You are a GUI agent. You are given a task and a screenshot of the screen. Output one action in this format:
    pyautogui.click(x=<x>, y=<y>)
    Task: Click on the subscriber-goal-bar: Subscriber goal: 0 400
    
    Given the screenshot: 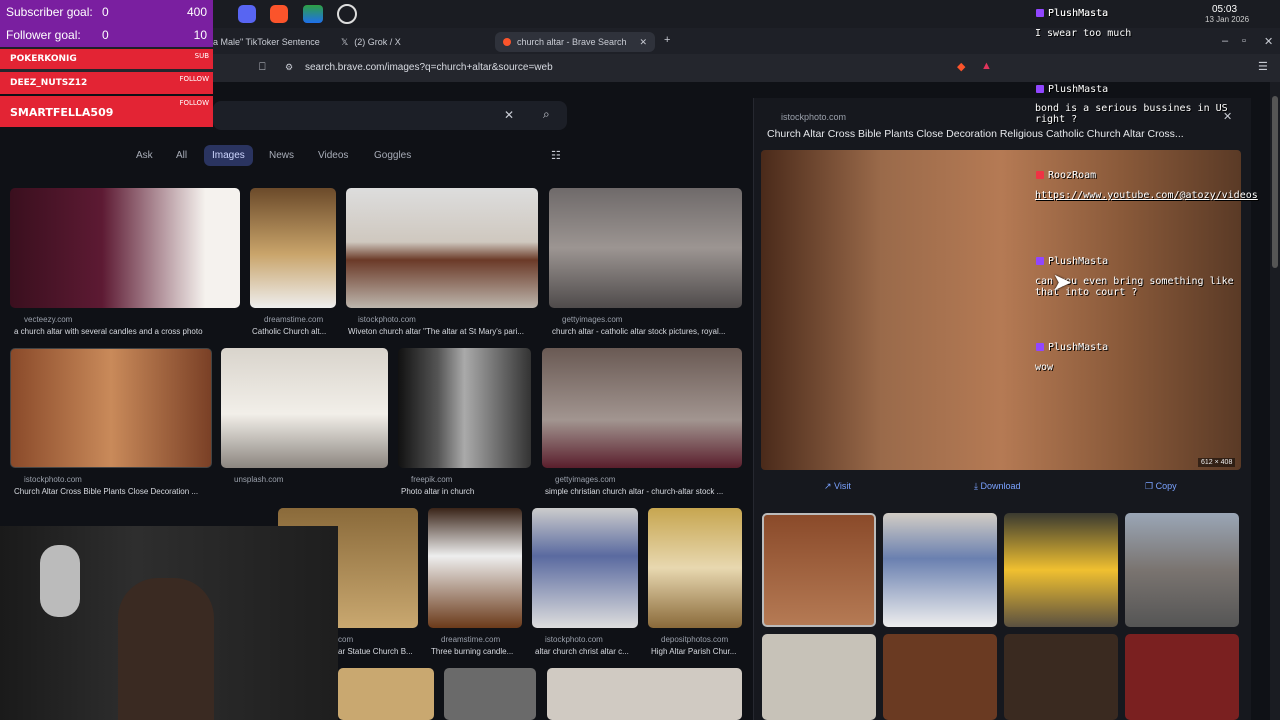 What is the action you would take?
    pyautogui.click(x=106, y=11)
    